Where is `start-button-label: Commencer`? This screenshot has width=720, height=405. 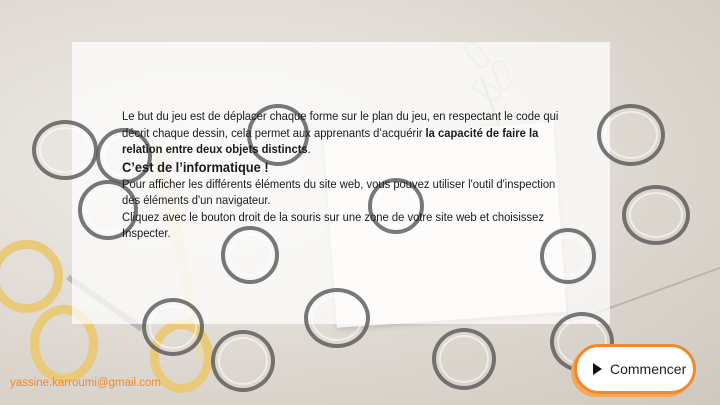 start-button-label: Commencer is located at coordinates (648, 369).